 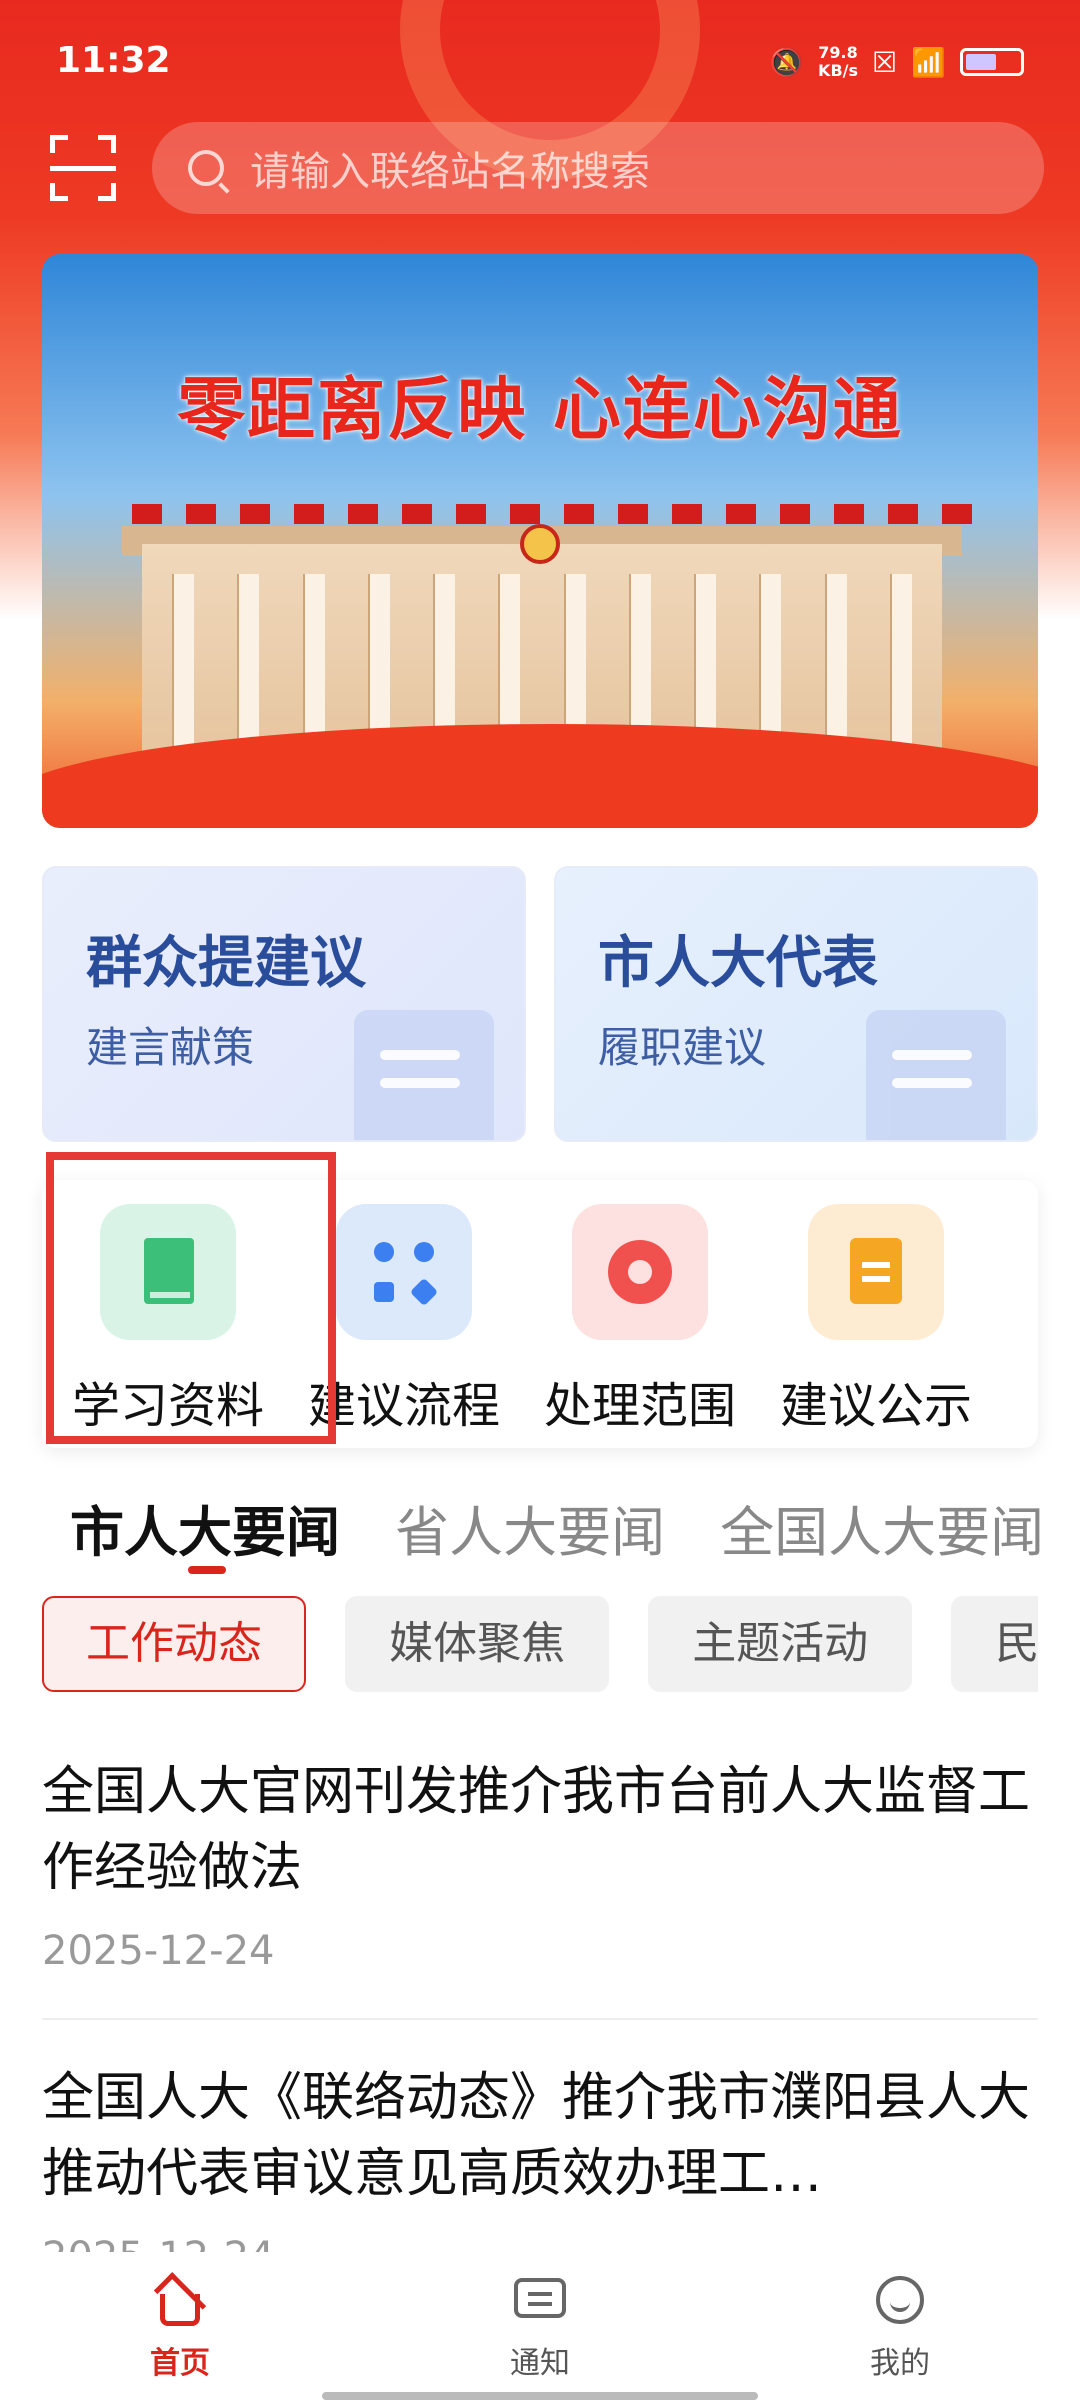 What do you see at coordinates (404, 1272) in the screenshot?
I see `flow-icon` at bounding box center [404, 1272].